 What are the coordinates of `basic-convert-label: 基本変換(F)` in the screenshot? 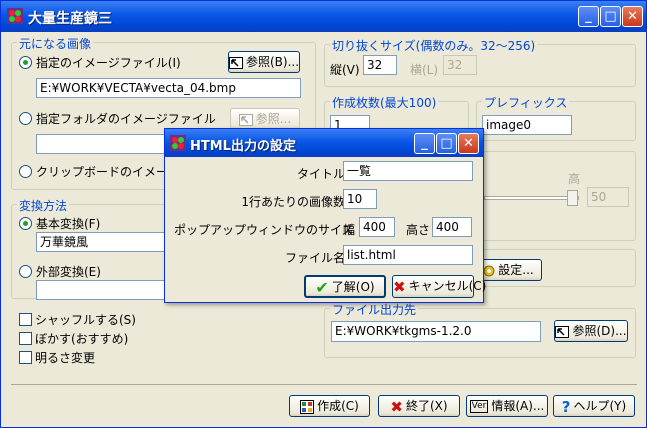 It's located at (68, 224).